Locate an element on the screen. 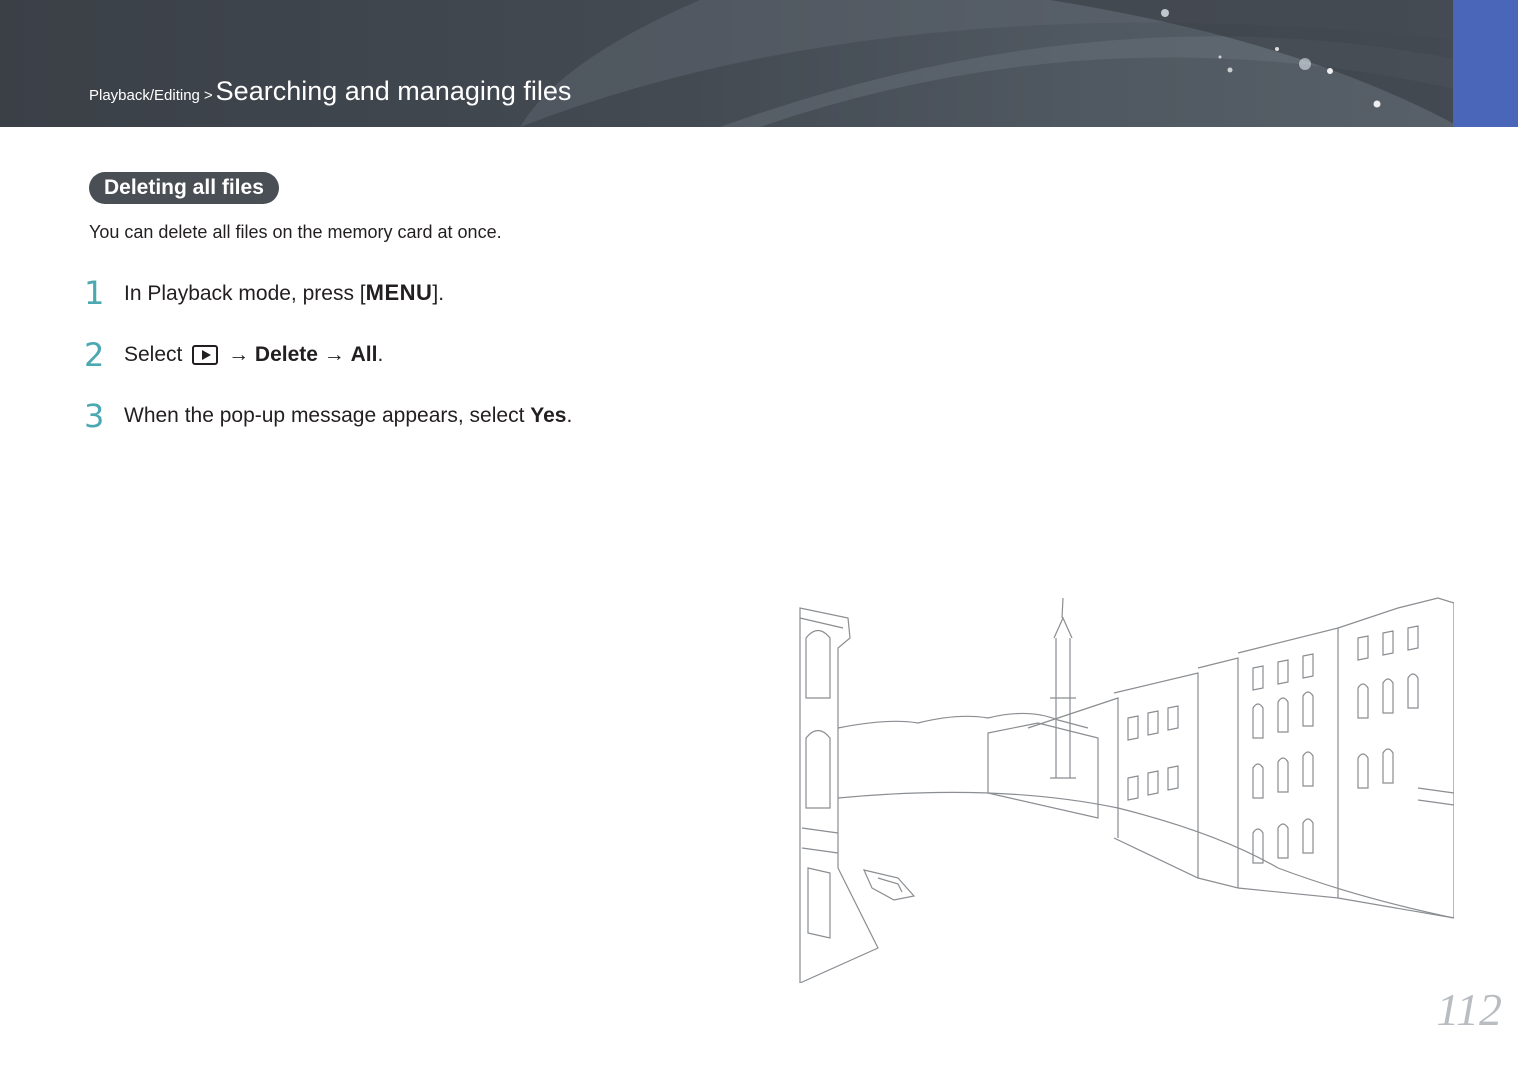  step-text: In Playback mode, press [MENU]. is located at coordinates (284, 293).